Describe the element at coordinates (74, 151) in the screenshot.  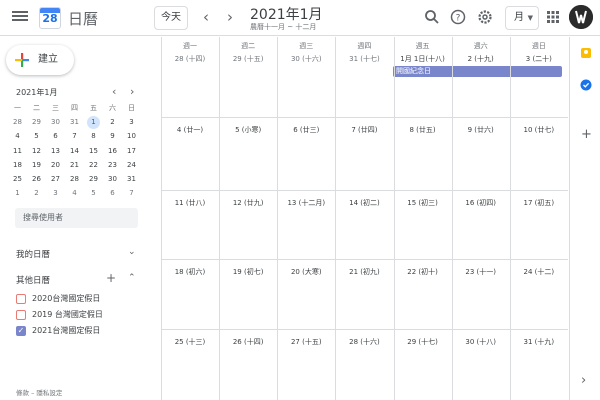
I see `mini-day: 14` at that location.